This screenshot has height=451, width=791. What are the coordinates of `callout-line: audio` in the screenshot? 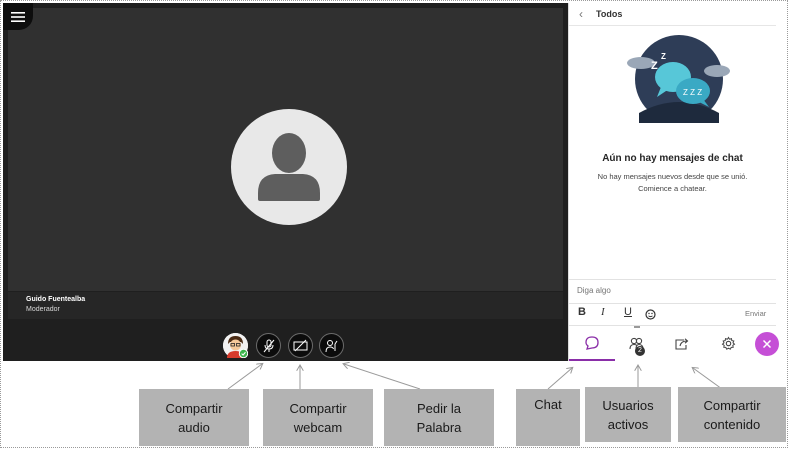 It's located at (194, 427).